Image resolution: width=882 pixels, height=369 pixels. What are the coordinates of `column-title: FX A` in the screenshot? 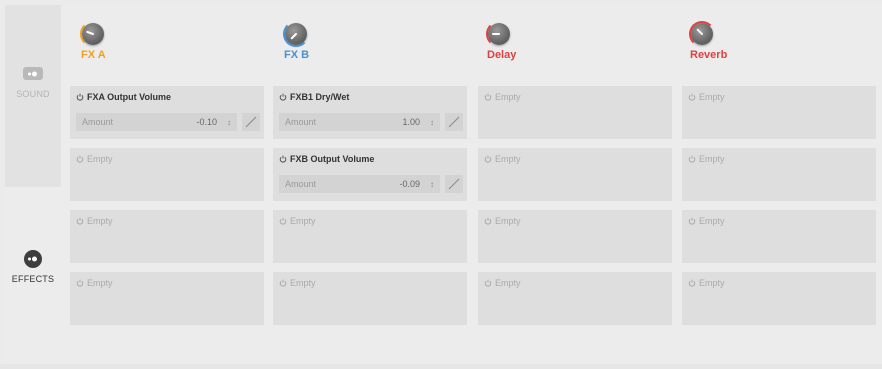 It's located at (93, 55).